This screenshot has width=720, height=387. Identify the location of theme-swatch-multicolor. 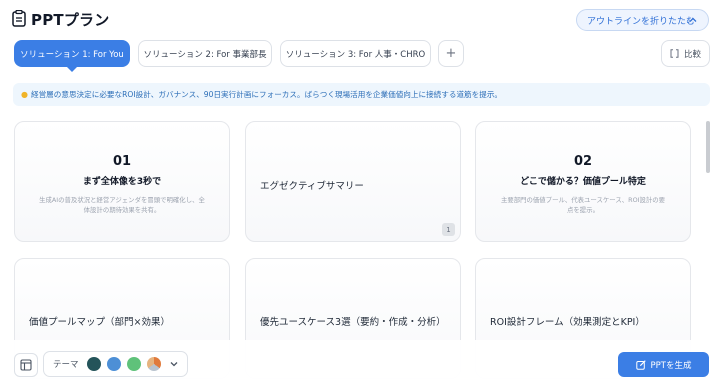
(153, 364).